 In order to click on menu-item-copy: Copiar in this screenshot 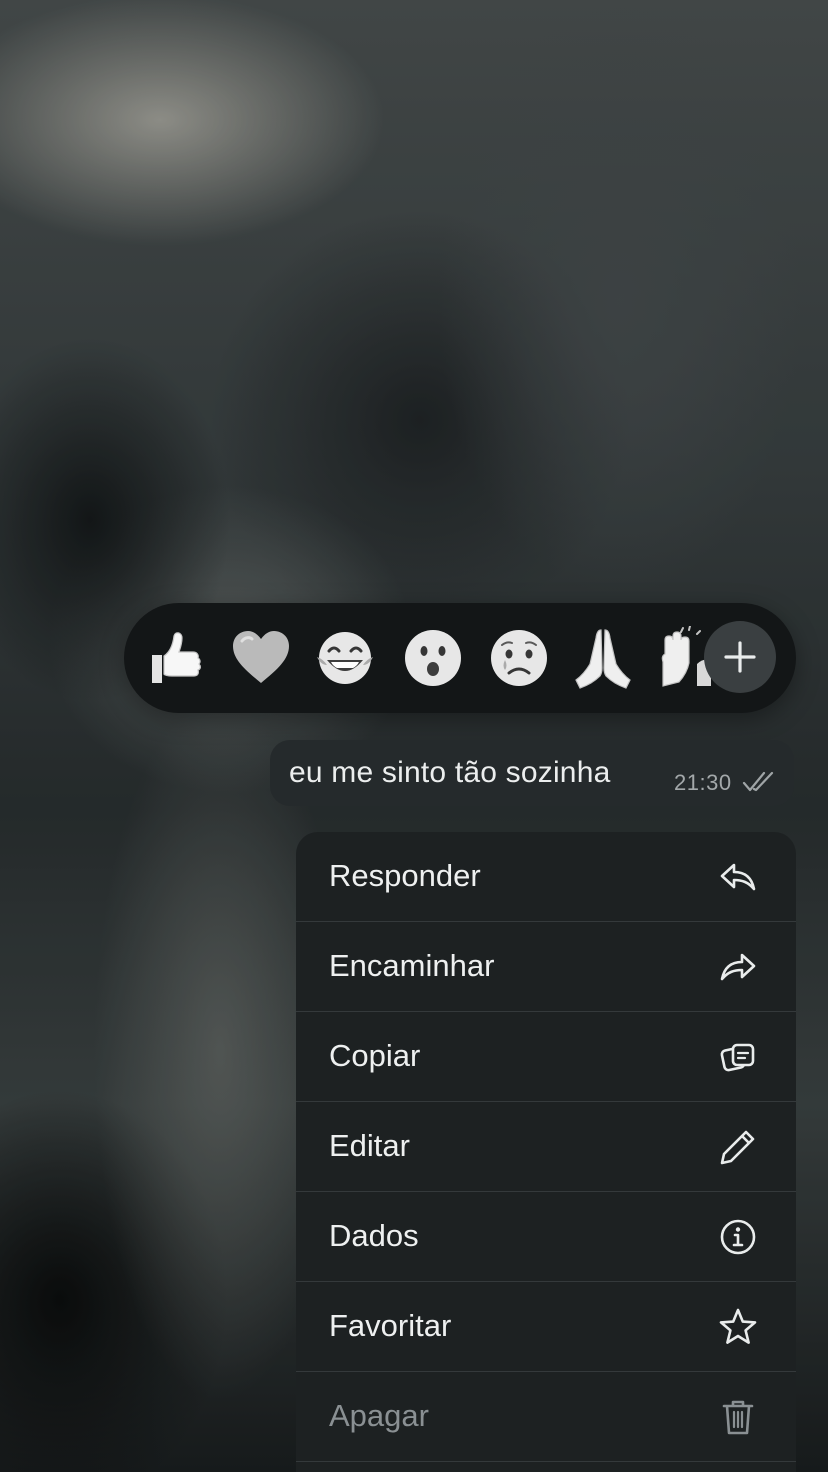, I will do `click(546, 1057)`.